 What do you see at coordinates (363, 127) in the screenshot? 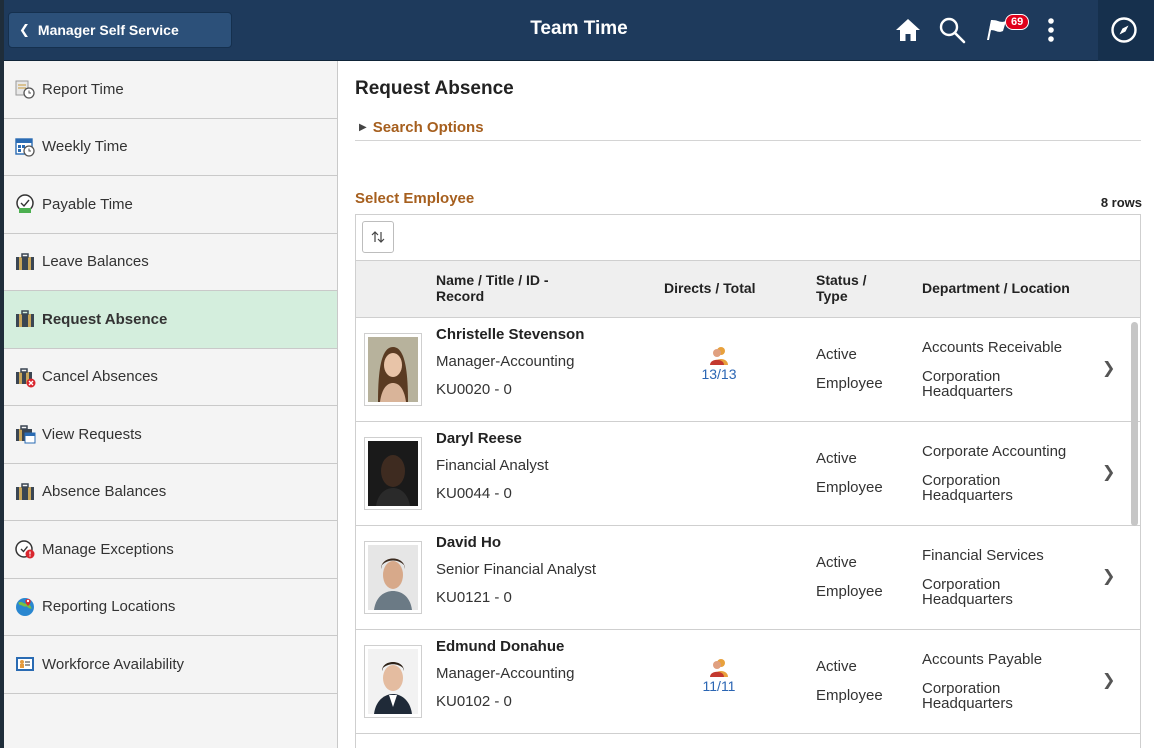
I see `triangle-right-icon: ▶` at bounding box center [363, 127].